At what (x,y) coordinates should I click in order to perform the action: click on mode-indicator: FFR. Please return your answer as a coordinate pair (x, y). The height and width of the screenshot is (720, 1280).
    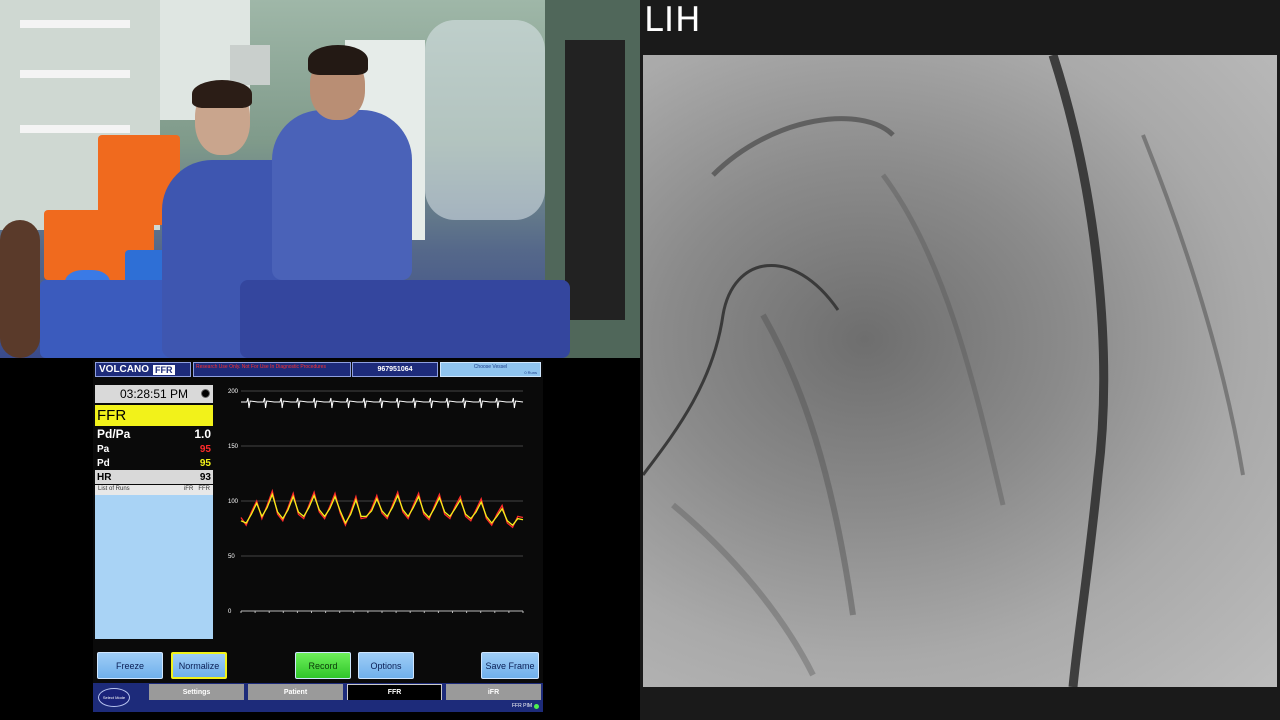
    Looking at the image, I should click on (154, 415).